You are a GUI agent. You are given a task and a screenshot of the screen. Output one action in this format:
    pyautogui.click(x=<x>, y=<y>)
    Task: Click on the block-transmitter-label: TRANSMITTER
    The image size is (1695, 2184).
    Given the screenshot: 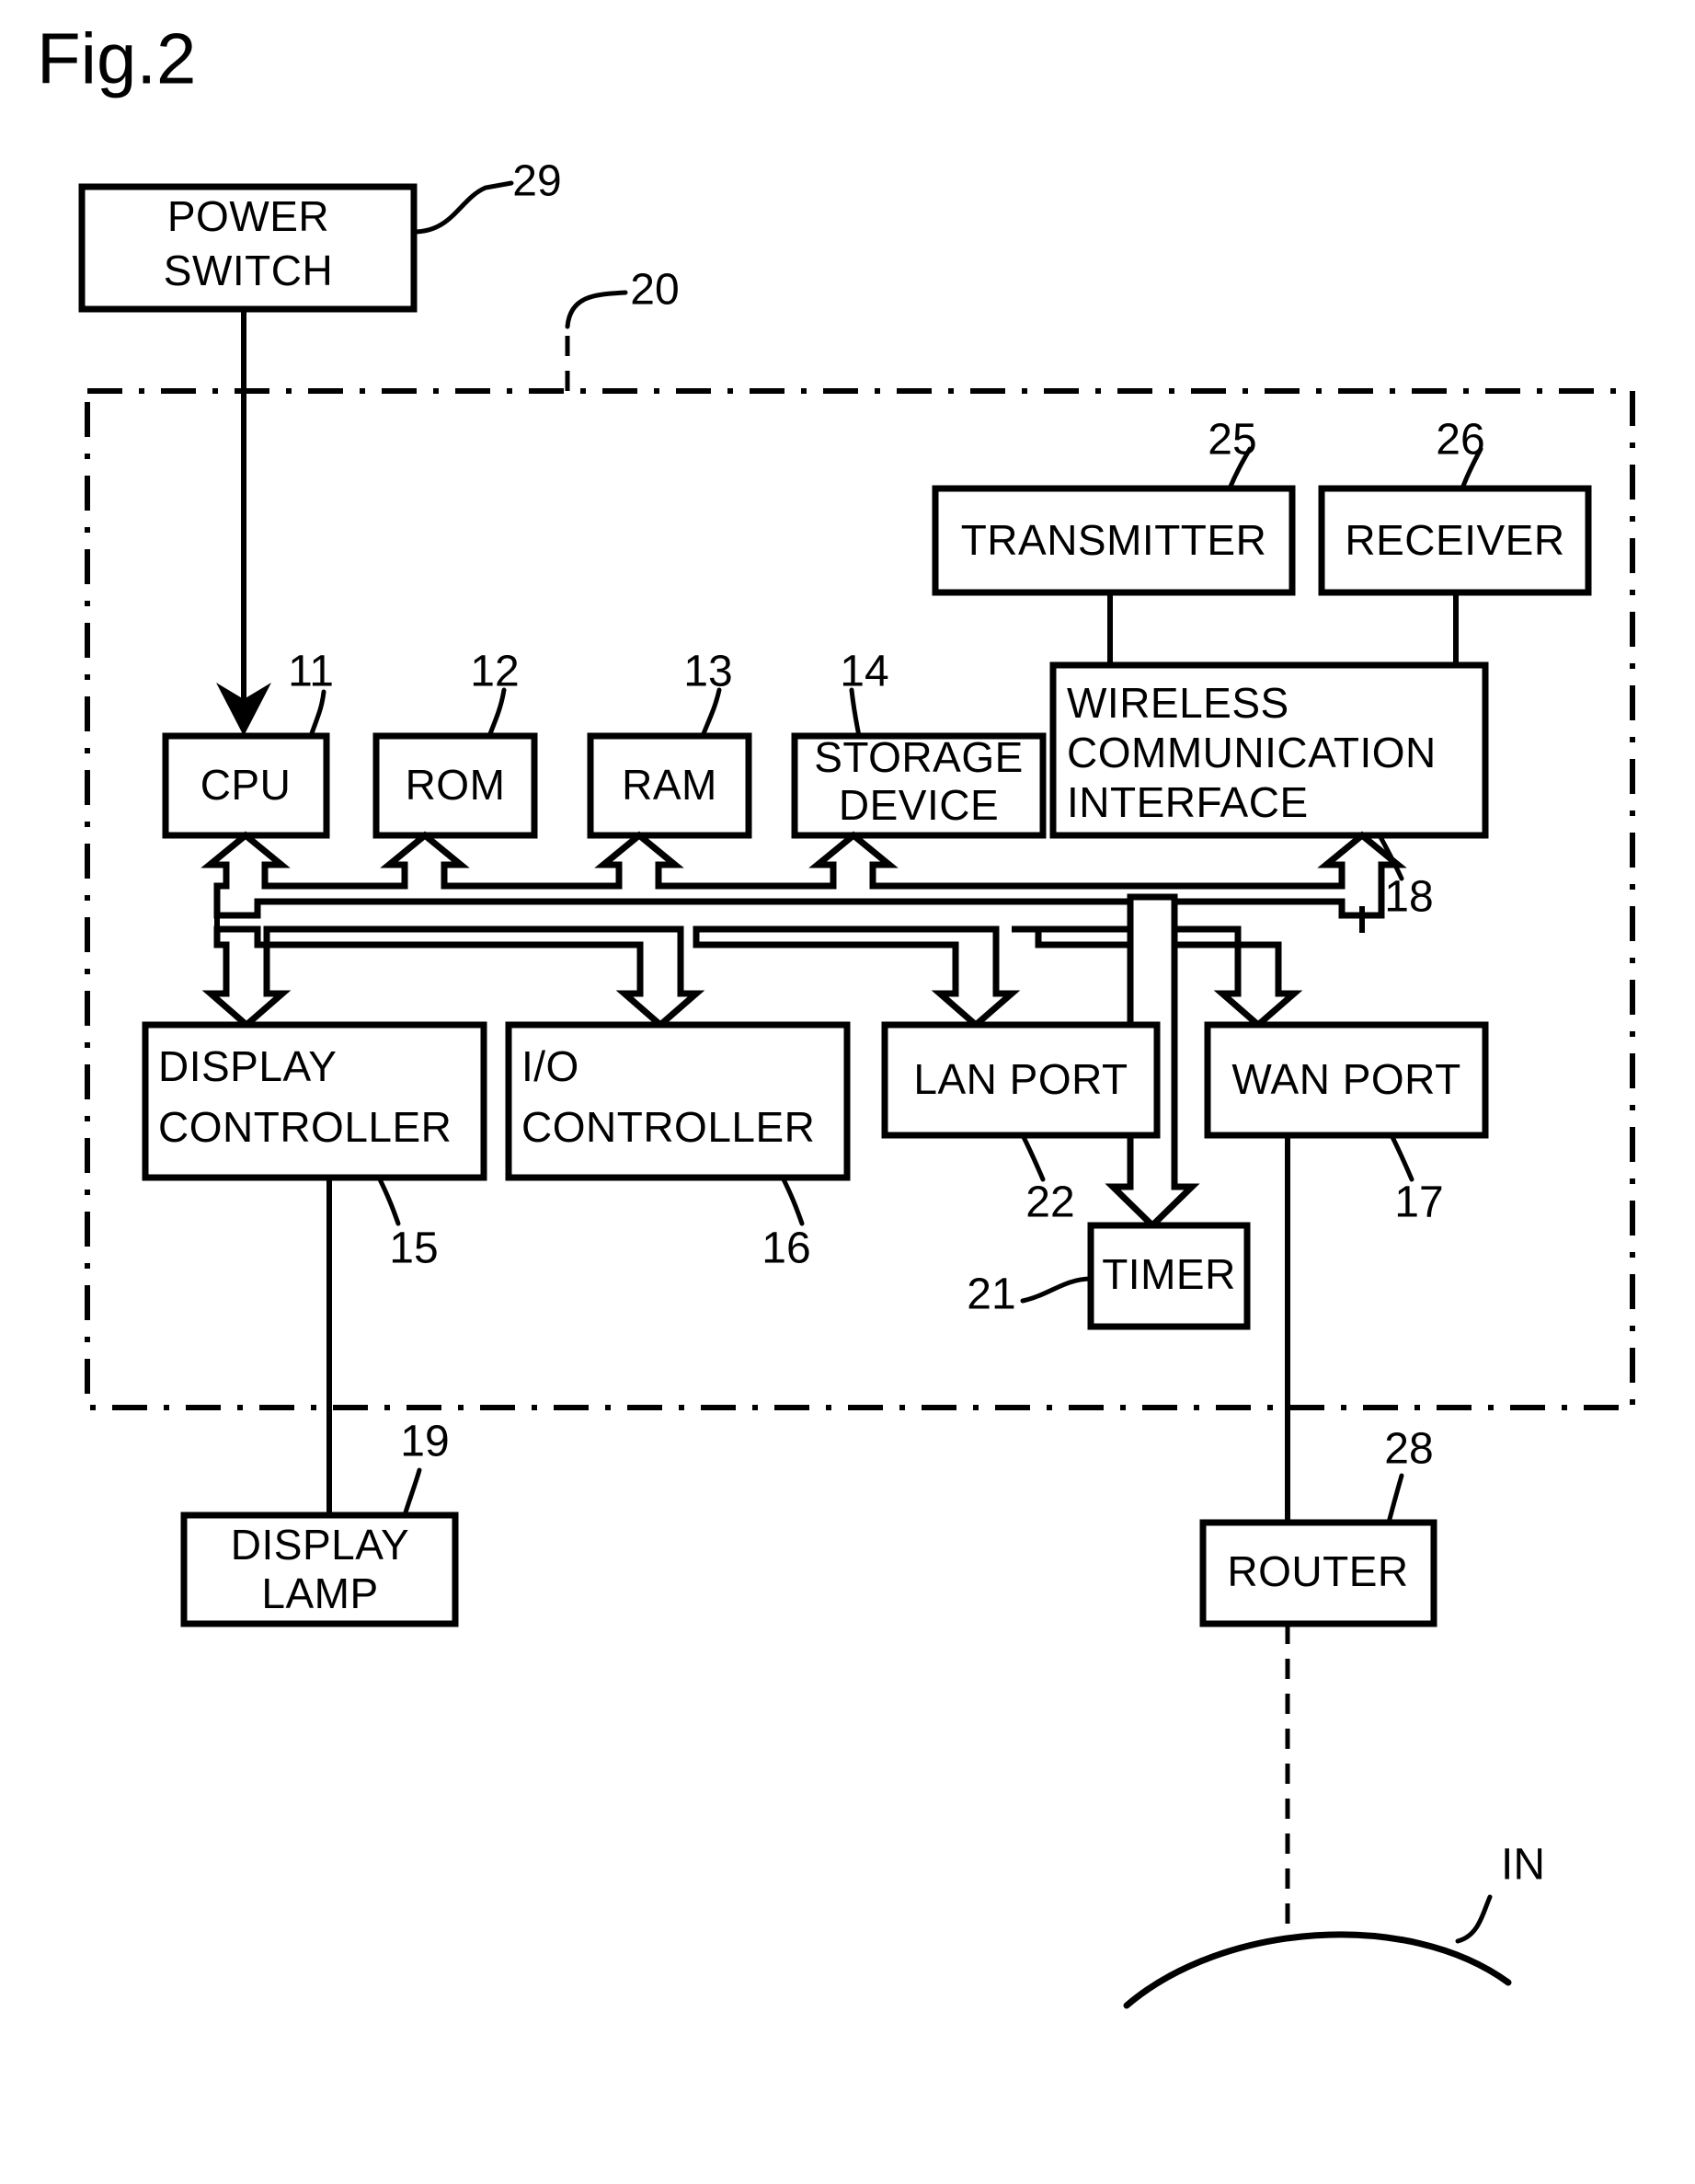 What is the action you would take?
    pyautogui.click(x=1114, y=540)
    